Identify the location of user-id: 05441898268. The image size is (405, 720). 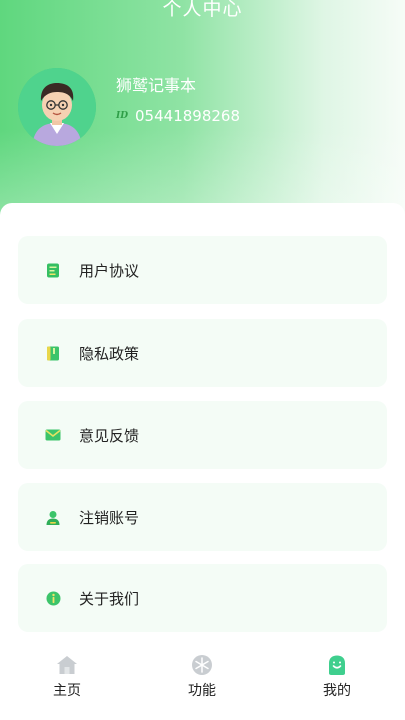
(187, 116).